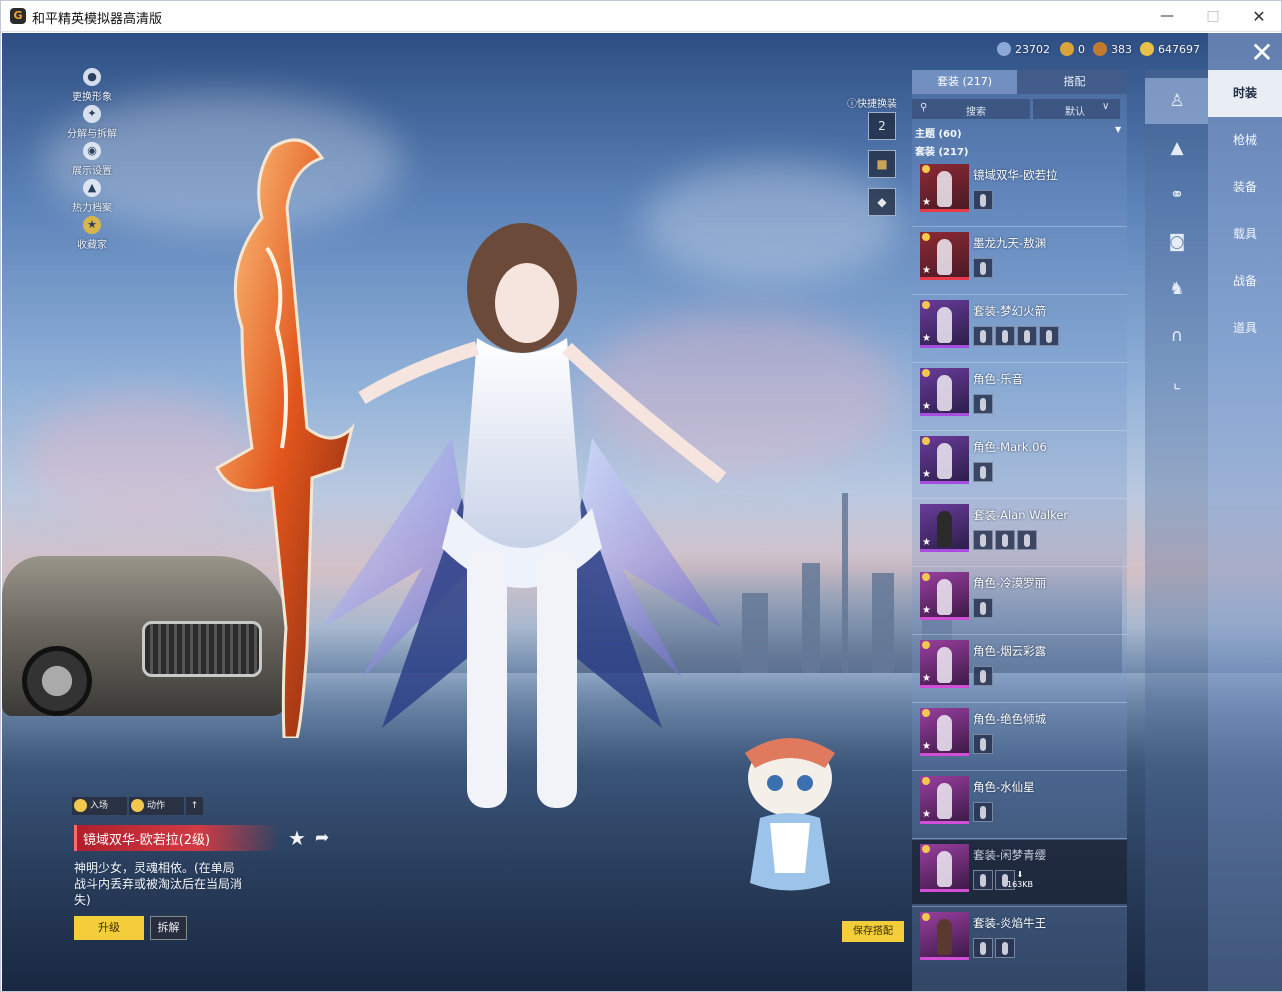 Image resolution: width=1282 pixels, height=992 pixels. What do you see at coordinates (1176, 242) in the screenshot?
I see `category-mask: ◙` at bounding box center [1176, 242].